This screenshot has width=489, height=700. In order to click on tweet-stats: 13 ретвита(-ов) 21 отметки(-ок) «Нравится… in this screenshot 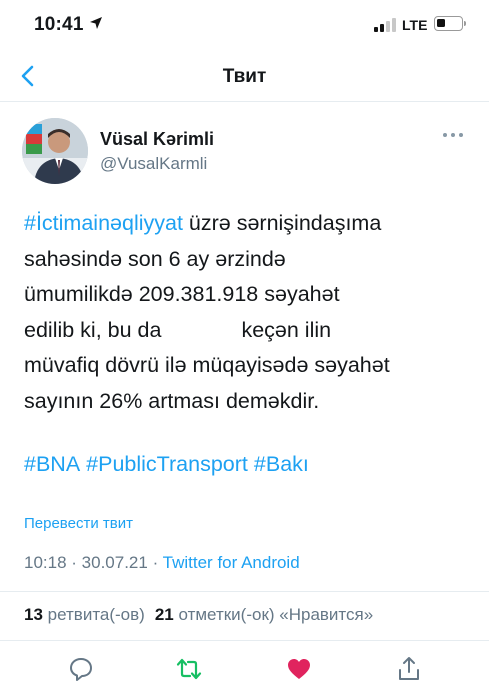, I will do `click(198, 615)`.